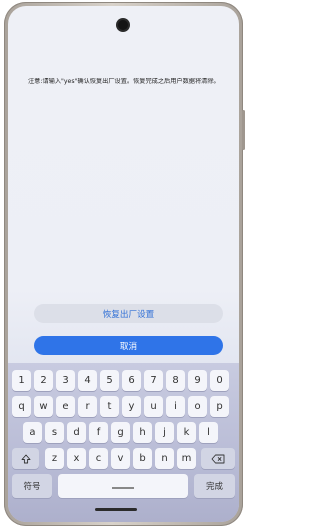 This screenshot has width=320, height=530. Describe the element at coordinates (54, 432) in the screenshot. I see `key-s: s` at that location.